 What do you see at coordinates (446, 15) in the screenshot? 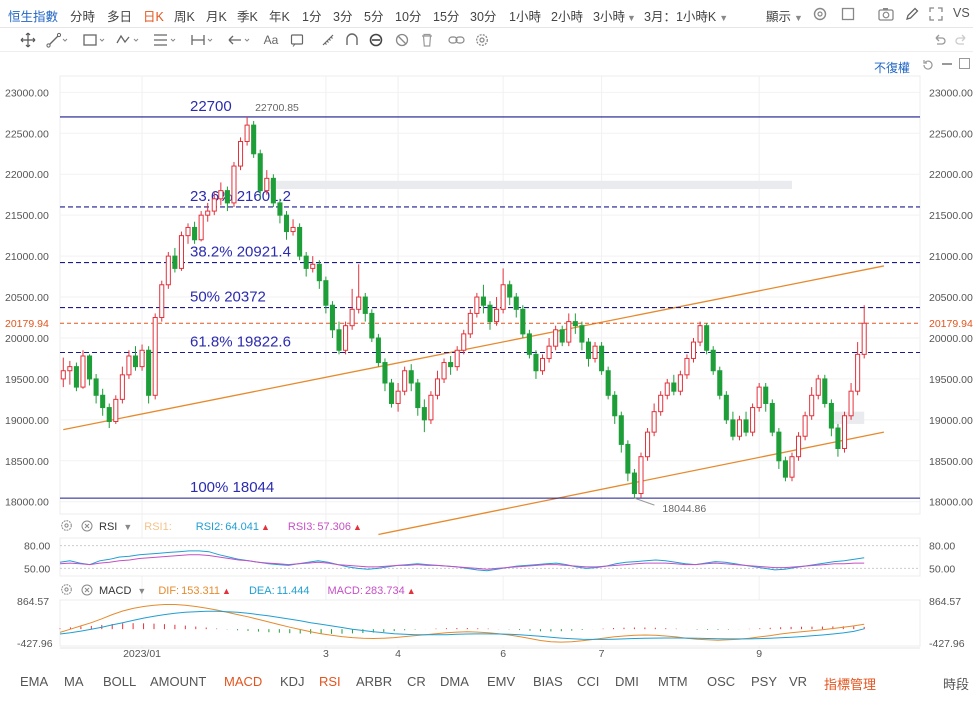
I see `tab-15min: 15分` at bounding box center [446, 15].